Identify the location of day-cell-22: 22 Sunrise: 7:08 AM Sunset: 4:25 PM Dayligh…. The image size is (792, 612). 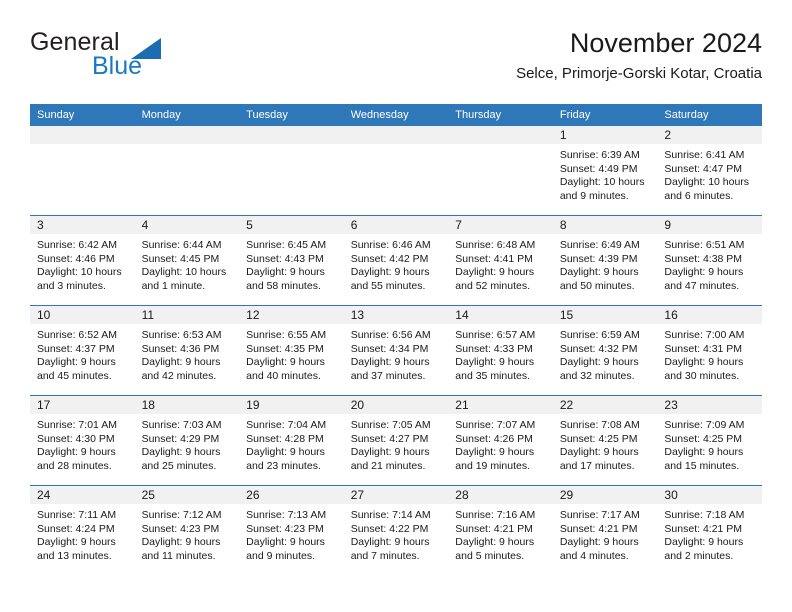
(605, 440).